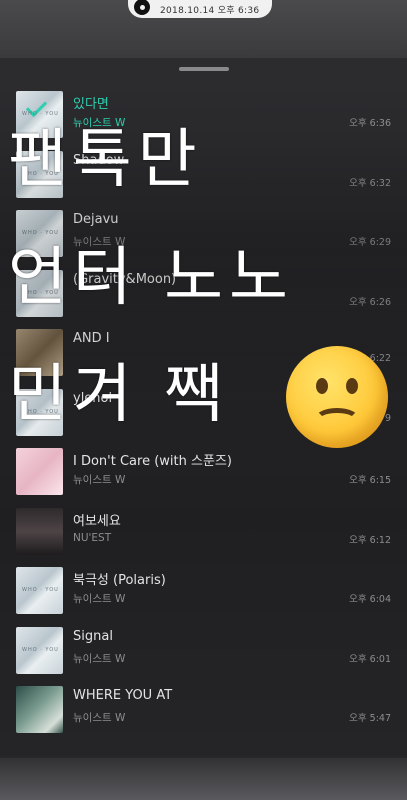  Describe the element at coordinates (123, 695) in the screenshot. I see `song-title: WHERE YOU AT` at that location.